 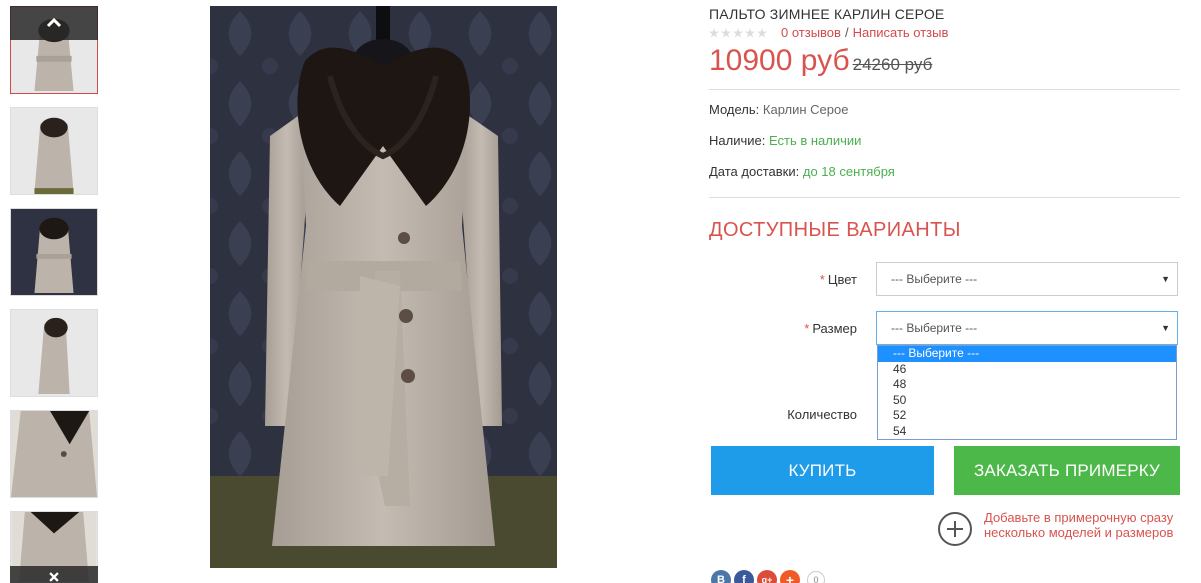 What do you see at coordinates (721, 576) in the screenshot?
I see `vk-icon: B` at bounding box center [721, 576].